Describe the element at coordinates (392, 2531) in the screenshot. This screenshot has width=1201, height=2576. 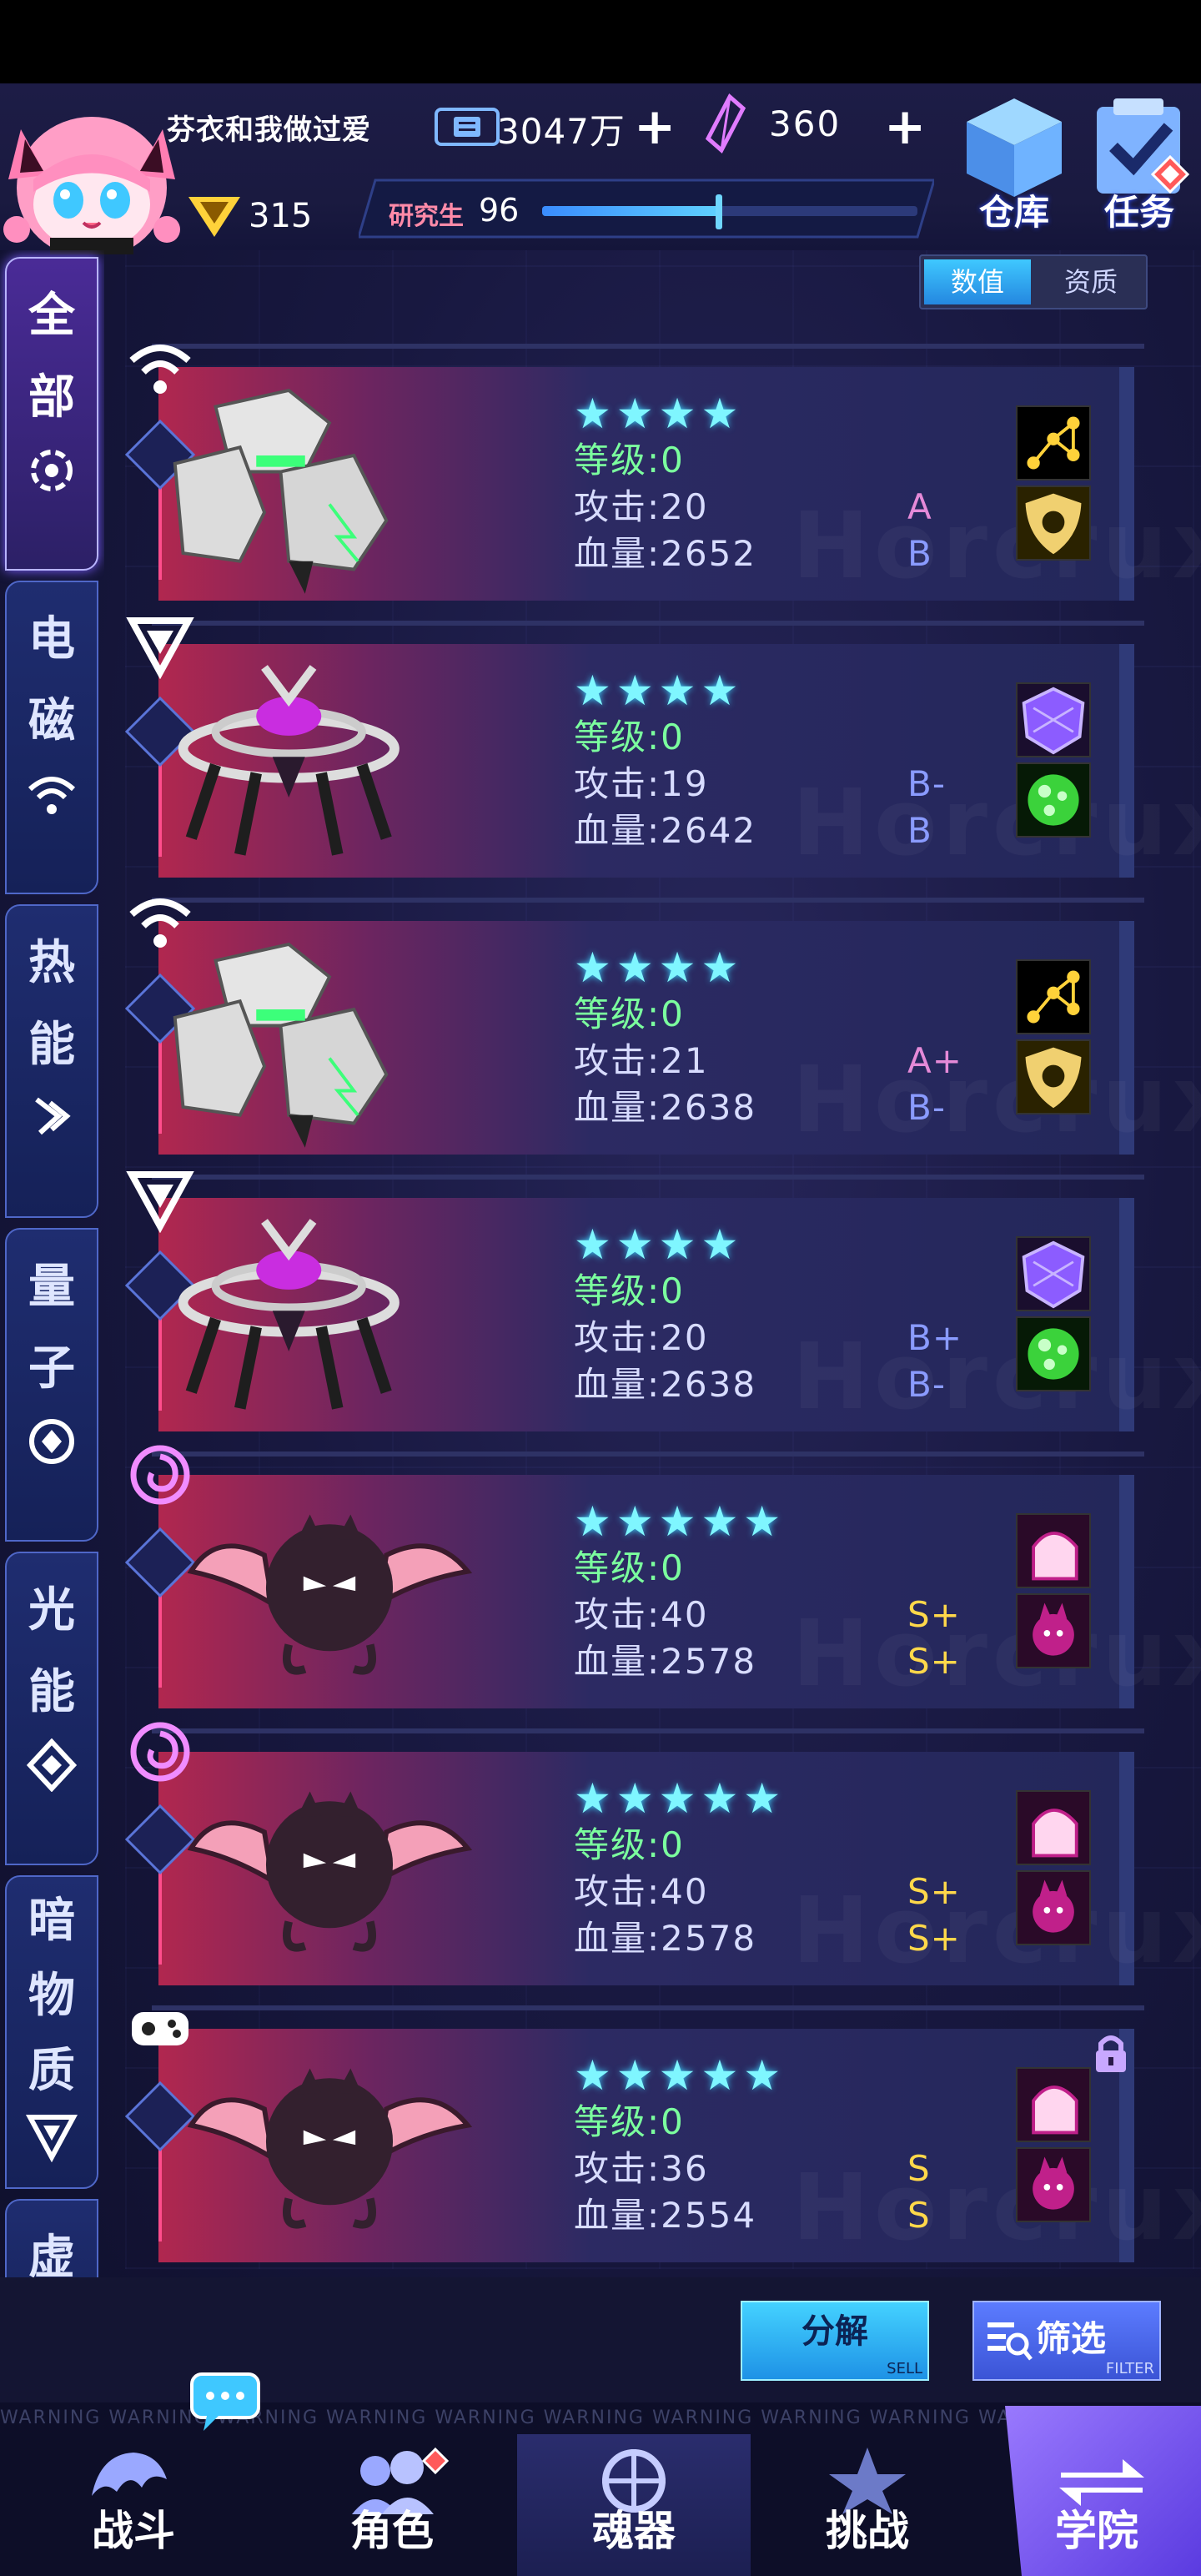
I see `nav-label: 角色` at that location.